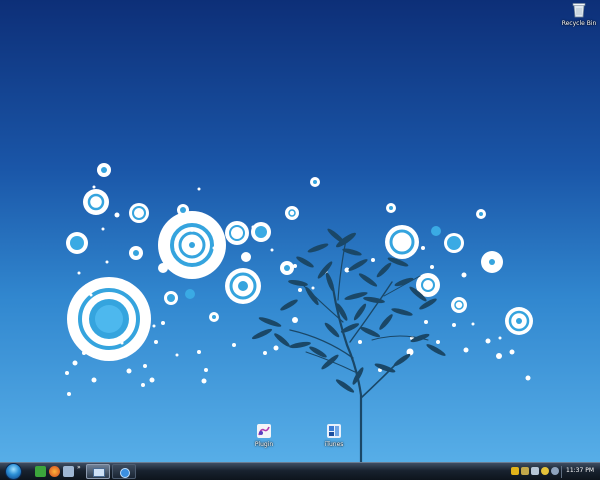  Describe the element at coordinates (40, 471) in the screenshot. I see `utorrent-icon` at that location.